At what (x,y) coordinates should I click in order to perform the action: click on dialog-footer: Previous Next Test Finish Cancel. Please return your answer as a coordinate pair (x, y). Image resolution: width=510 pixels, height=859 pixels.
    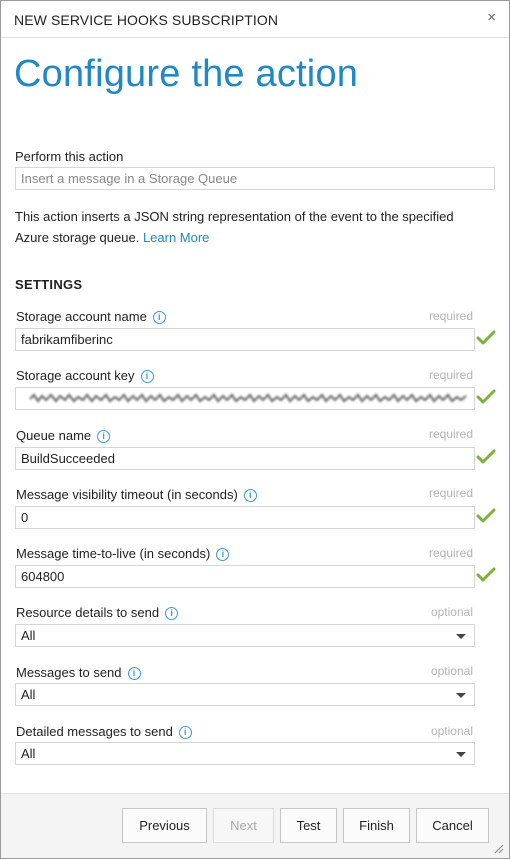
    Looking at the image, I should click on (255, 825).